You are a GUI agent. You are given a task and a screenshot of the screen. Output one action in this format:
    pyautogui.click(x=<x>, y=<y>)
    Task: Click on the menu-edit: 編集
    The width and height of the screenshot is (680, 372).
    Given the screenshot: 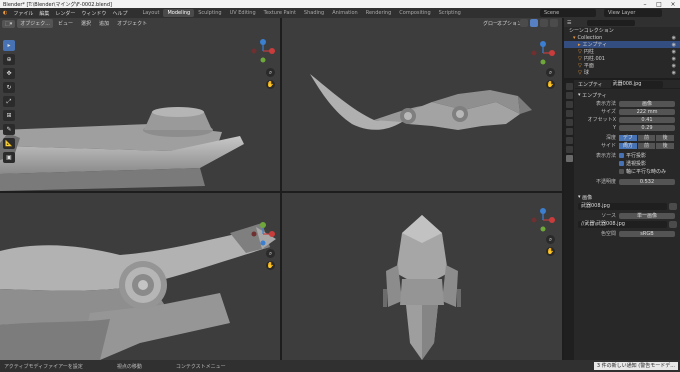 What is the action you would take?
    pyautogui.click(x=44, y=13)
    